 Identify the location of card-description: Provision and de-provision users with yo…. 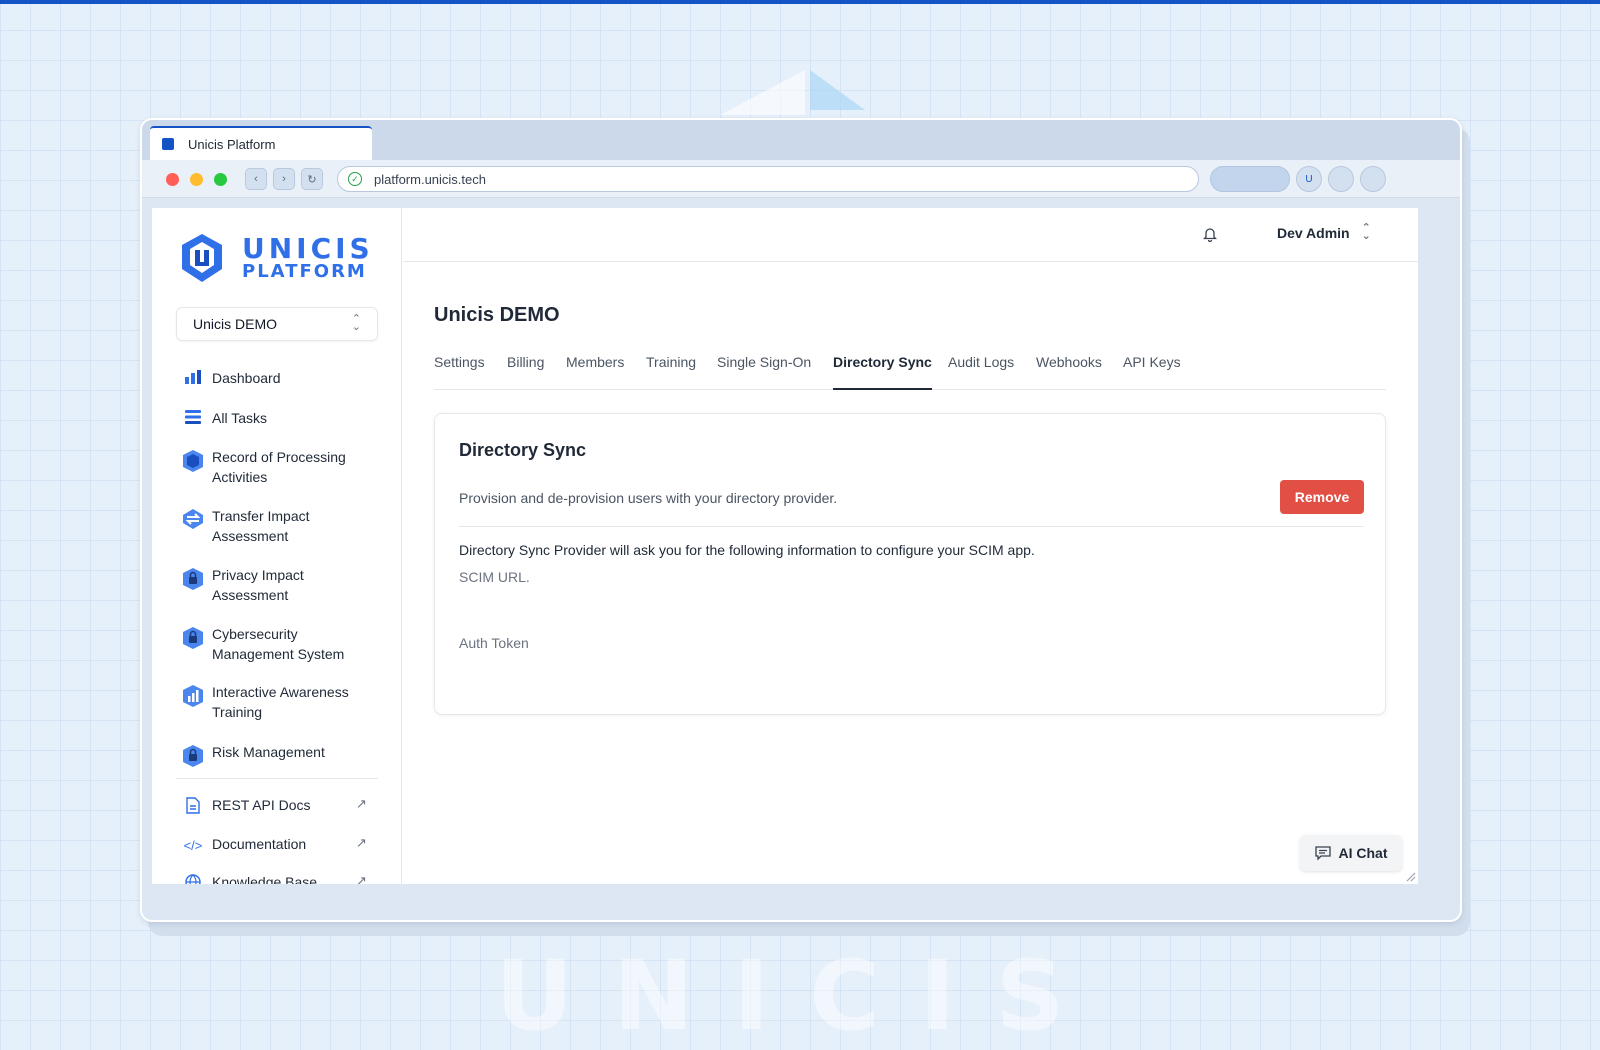
(648, 498).